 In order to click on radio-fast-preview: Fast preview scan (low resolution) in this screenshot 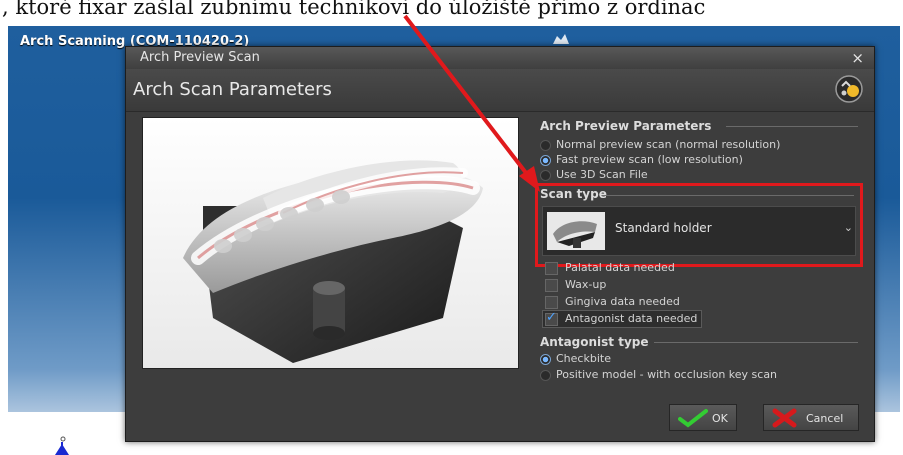, I will do `click(641, 159)`.